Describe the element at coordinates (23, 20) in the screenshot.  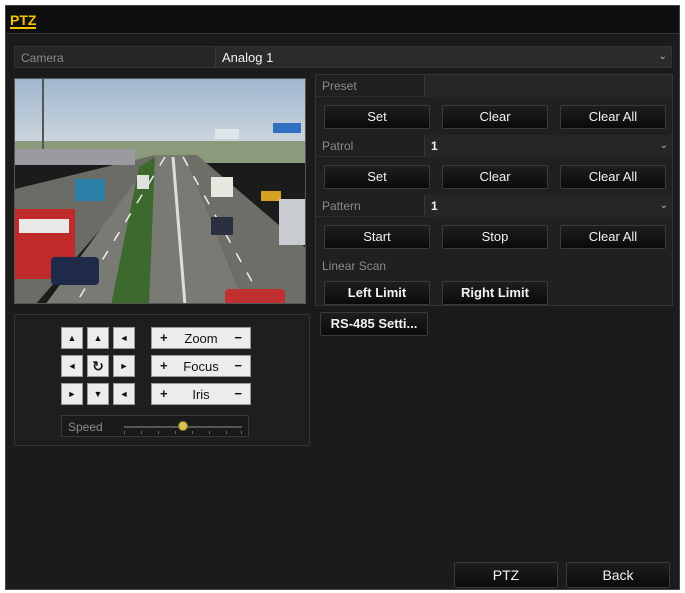
I see `window-title: PTZ` at that location.